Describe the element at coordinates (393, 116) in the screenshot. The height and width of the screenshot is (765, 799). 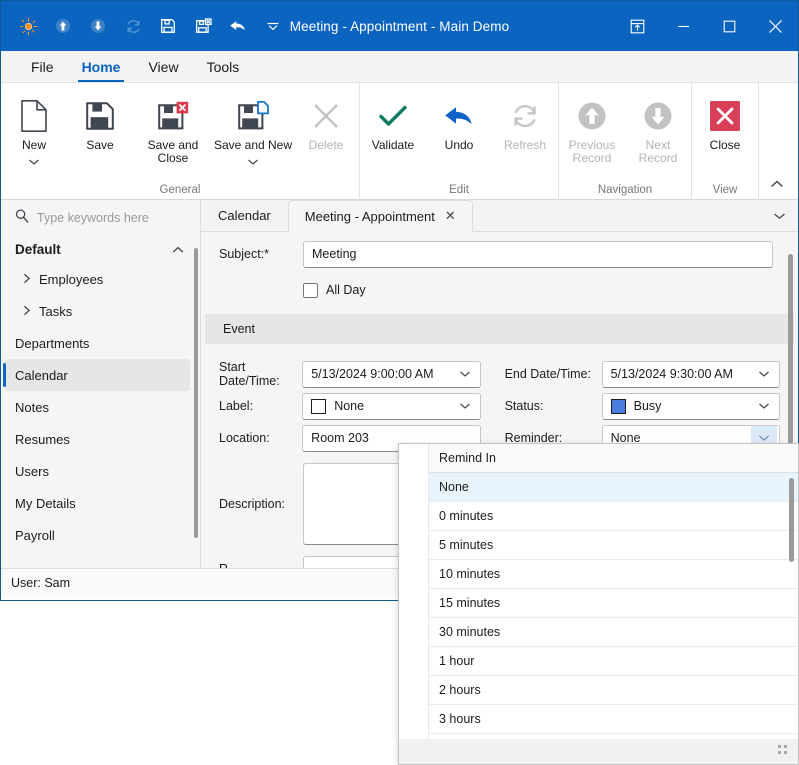
I see `validate-check-icon` at that location.